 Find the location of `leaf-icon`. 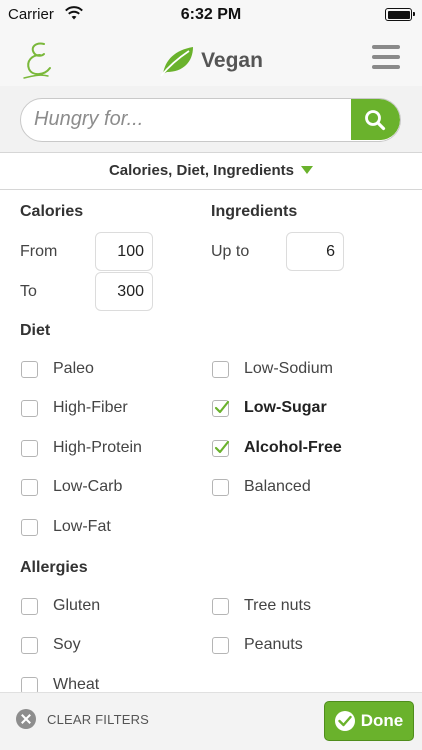

leaf-icon is located at coordinates (177, 62).